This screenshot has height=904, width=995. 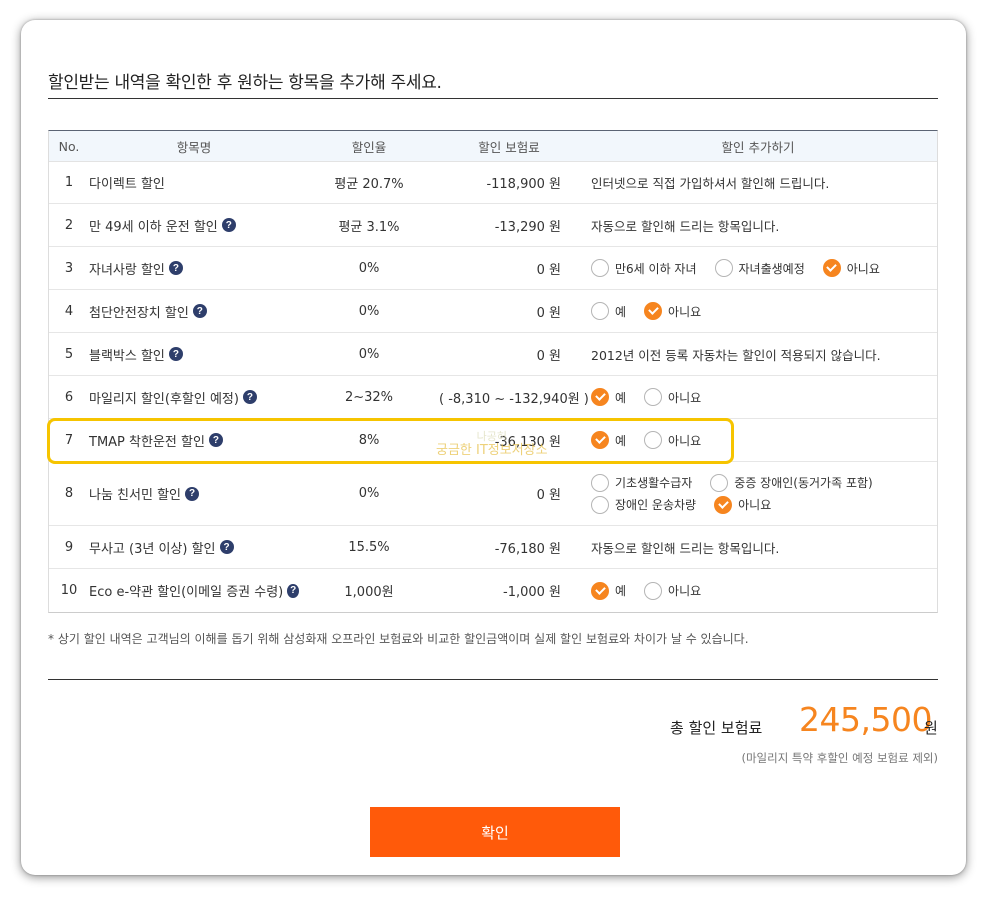 I want to click on col-no: No., so click(x=69, y=146).